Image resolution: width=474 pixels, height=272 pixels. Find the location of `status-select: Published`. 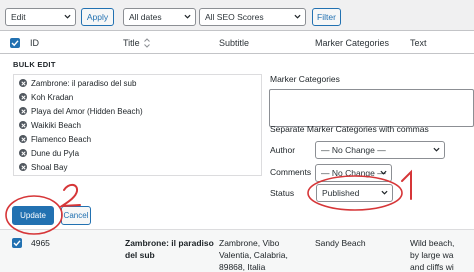

status-select: Published is located at coordinates (354, 193).